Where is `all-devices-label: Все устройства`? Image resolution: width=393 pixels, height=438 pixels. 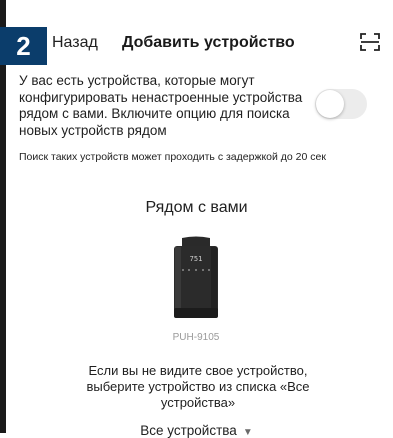 all-devices-label: Все устройства is located at coordinates (188, 430).